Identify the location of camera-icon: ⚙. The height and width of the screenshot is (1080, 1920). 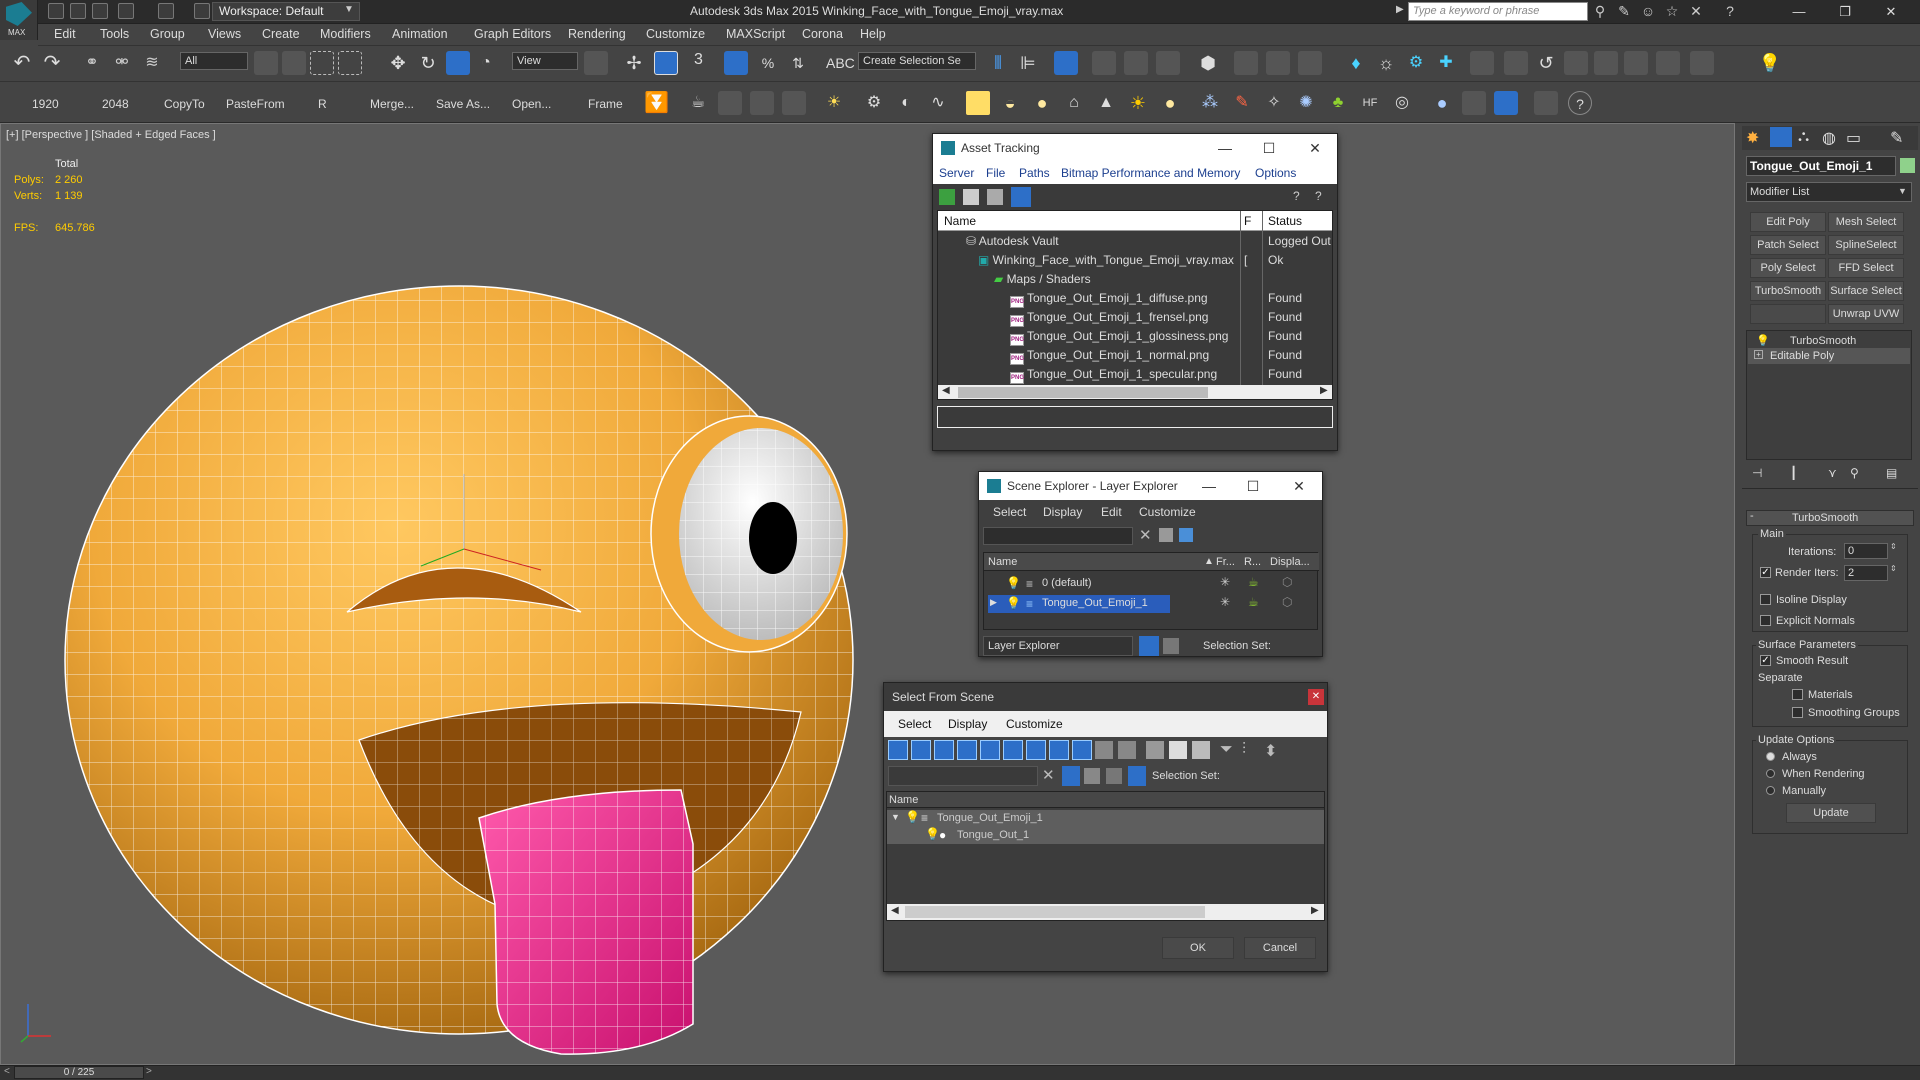
(1416, 63).